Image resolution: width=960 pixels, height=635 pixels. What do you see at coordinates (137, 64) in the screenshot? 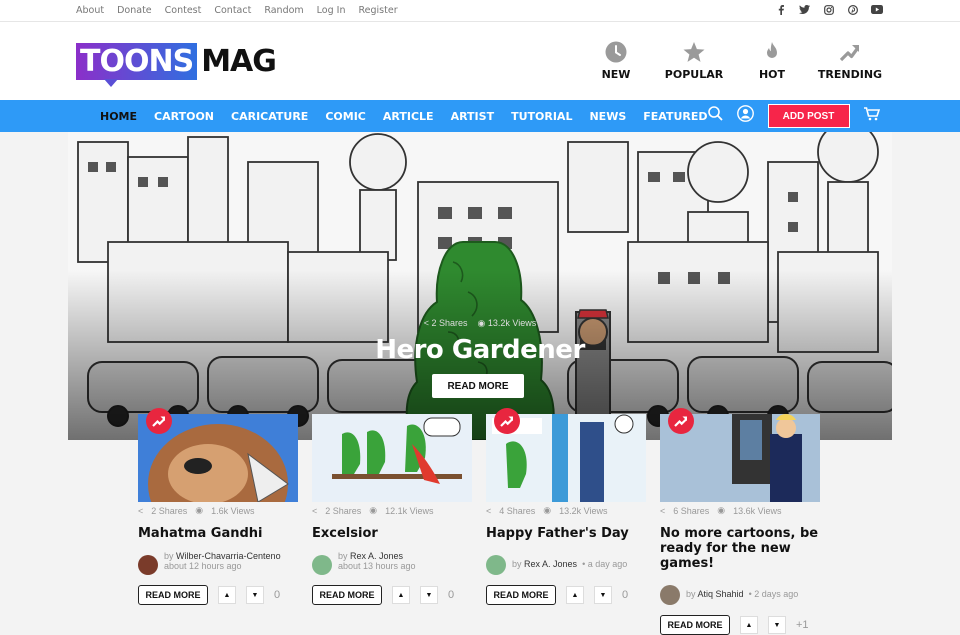
I see `logo-toons: TOONS` at bounding box center [137, 64].